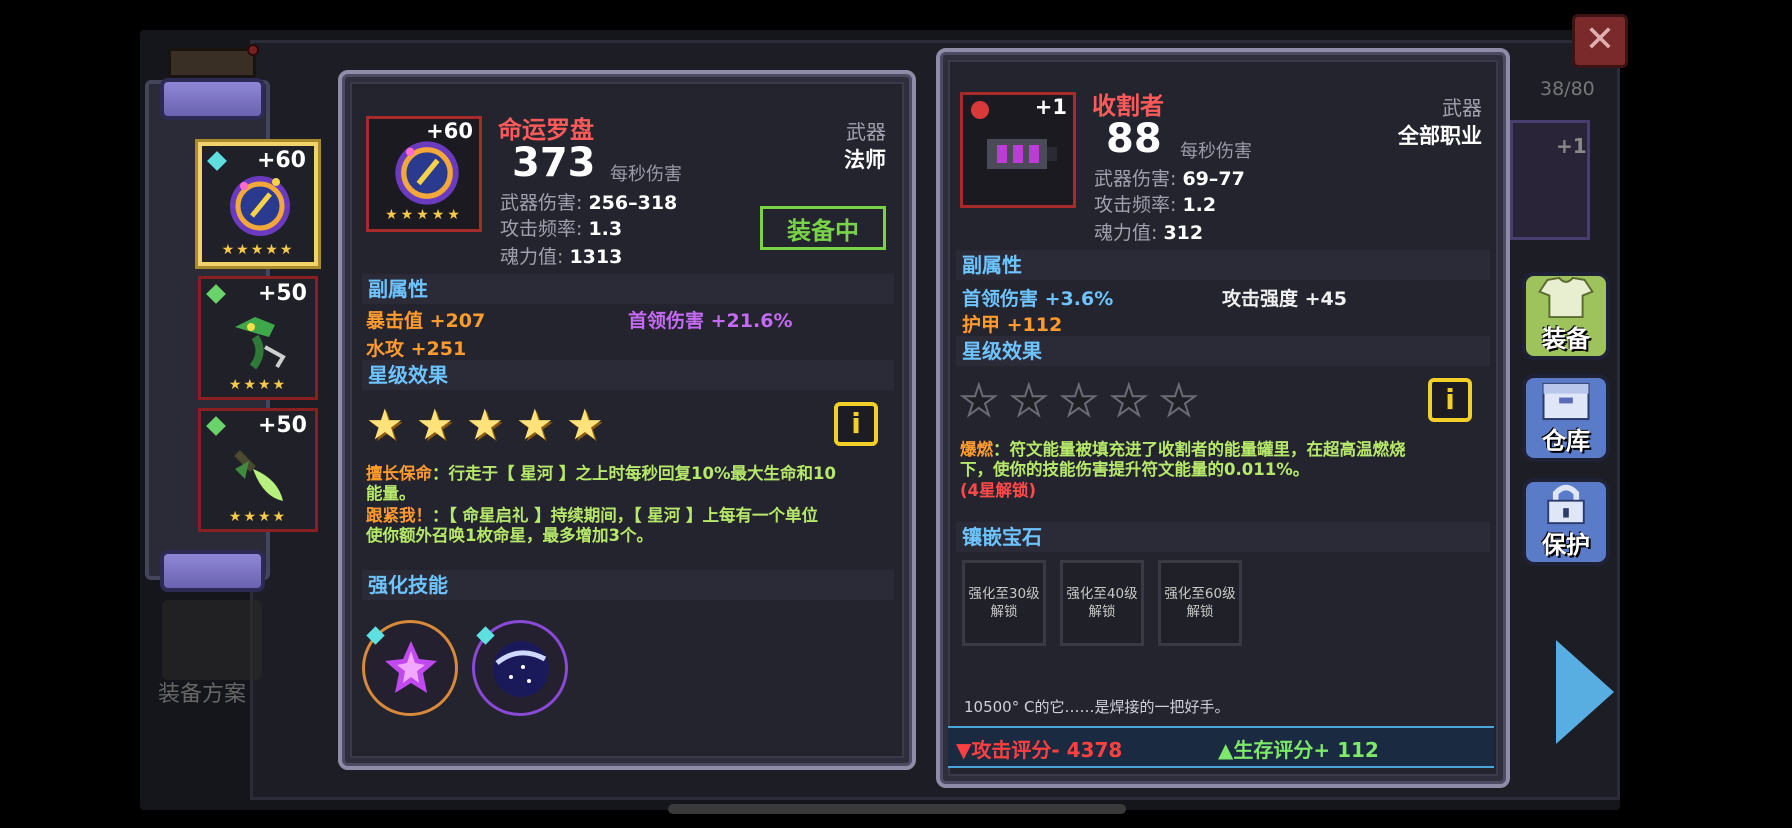 This screenshot has height=828, width=1792. Describe the element at coordinates (212, 63) in the screenshot. I see `scroll-knob` at that location.